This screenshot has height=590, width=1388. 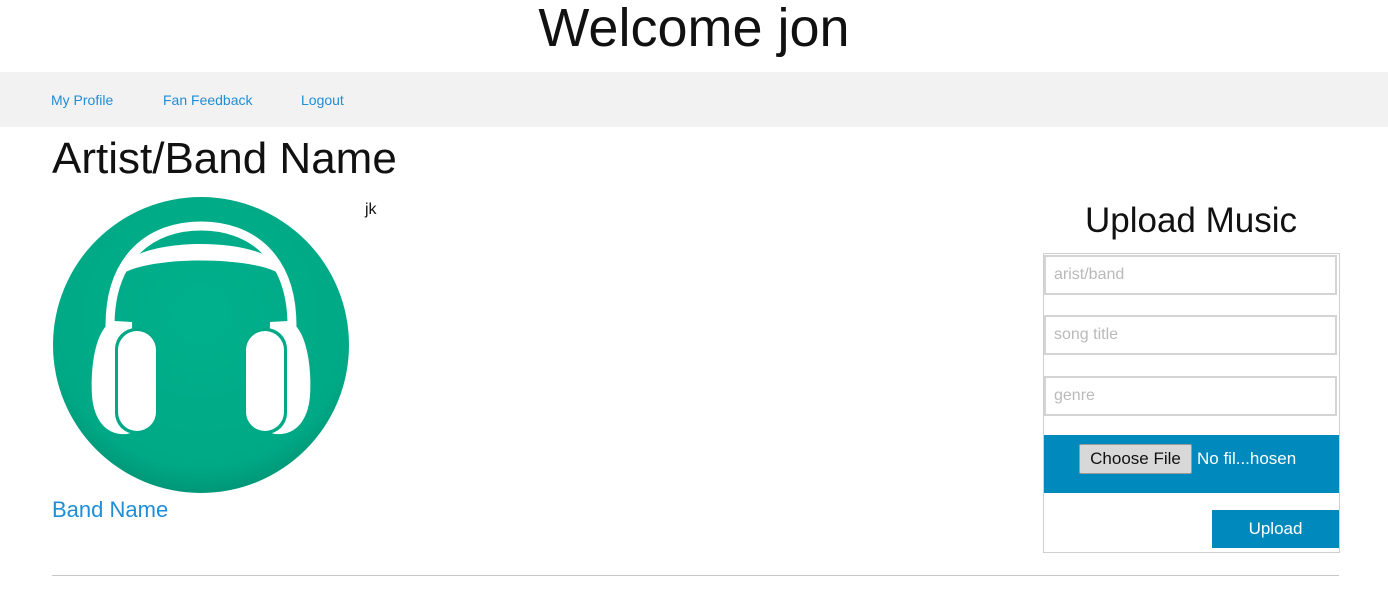 What do you see at coordinates (371, 209) in the screenshot?
I see `profile-note: jk` at bounding box center [371, 209].